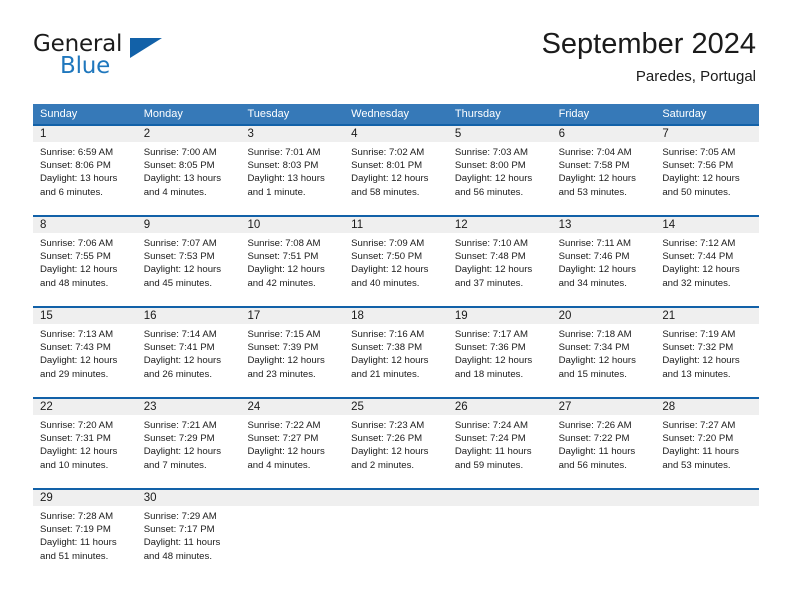  Describe the element at coordinates (592, 283) in the screenshot. I see `daylight-text-line2: and 34 minutes.` at that location.